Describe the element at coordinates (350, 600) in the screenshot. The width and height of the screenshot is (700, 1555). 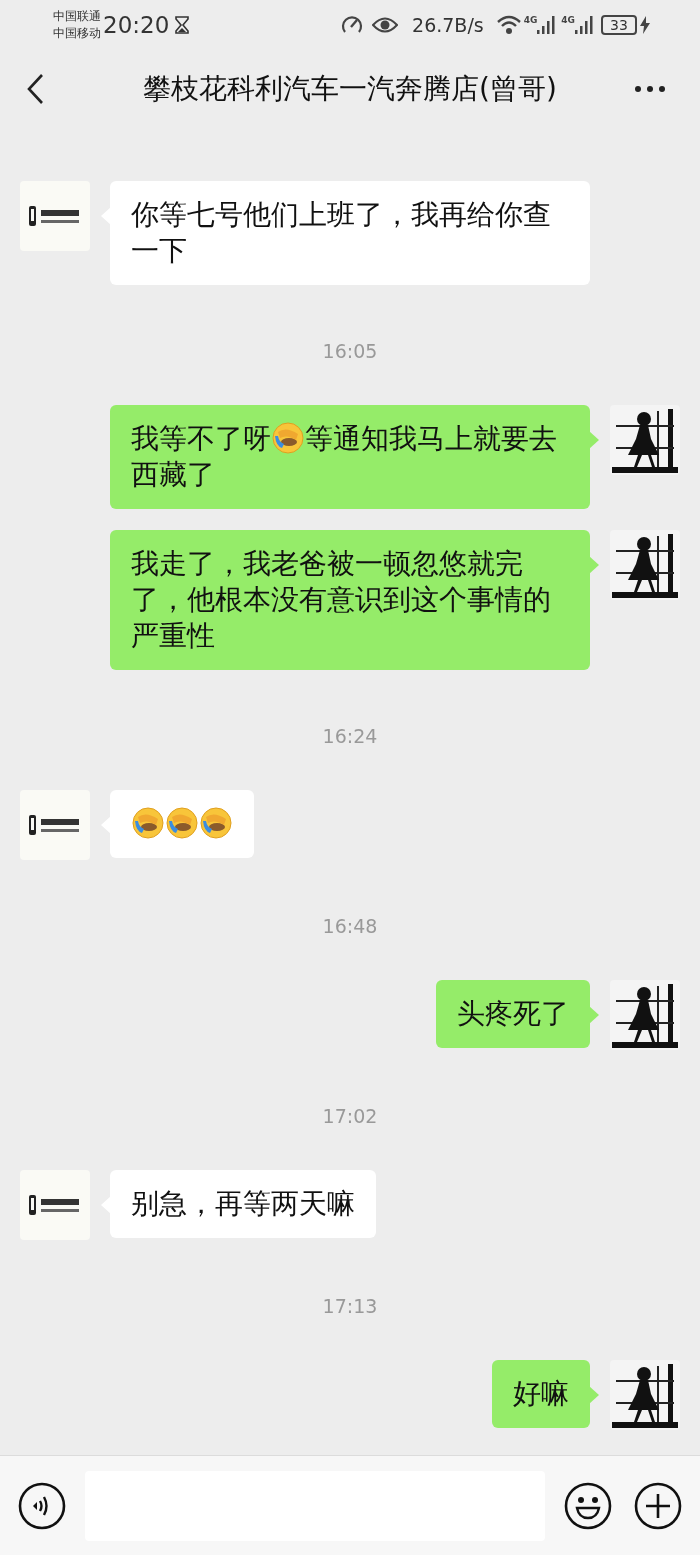
I see `message-bubble: 我走了，我老爸被一顿忽悠就完了，他根本没有意识到这个事情的严重性` at that location.